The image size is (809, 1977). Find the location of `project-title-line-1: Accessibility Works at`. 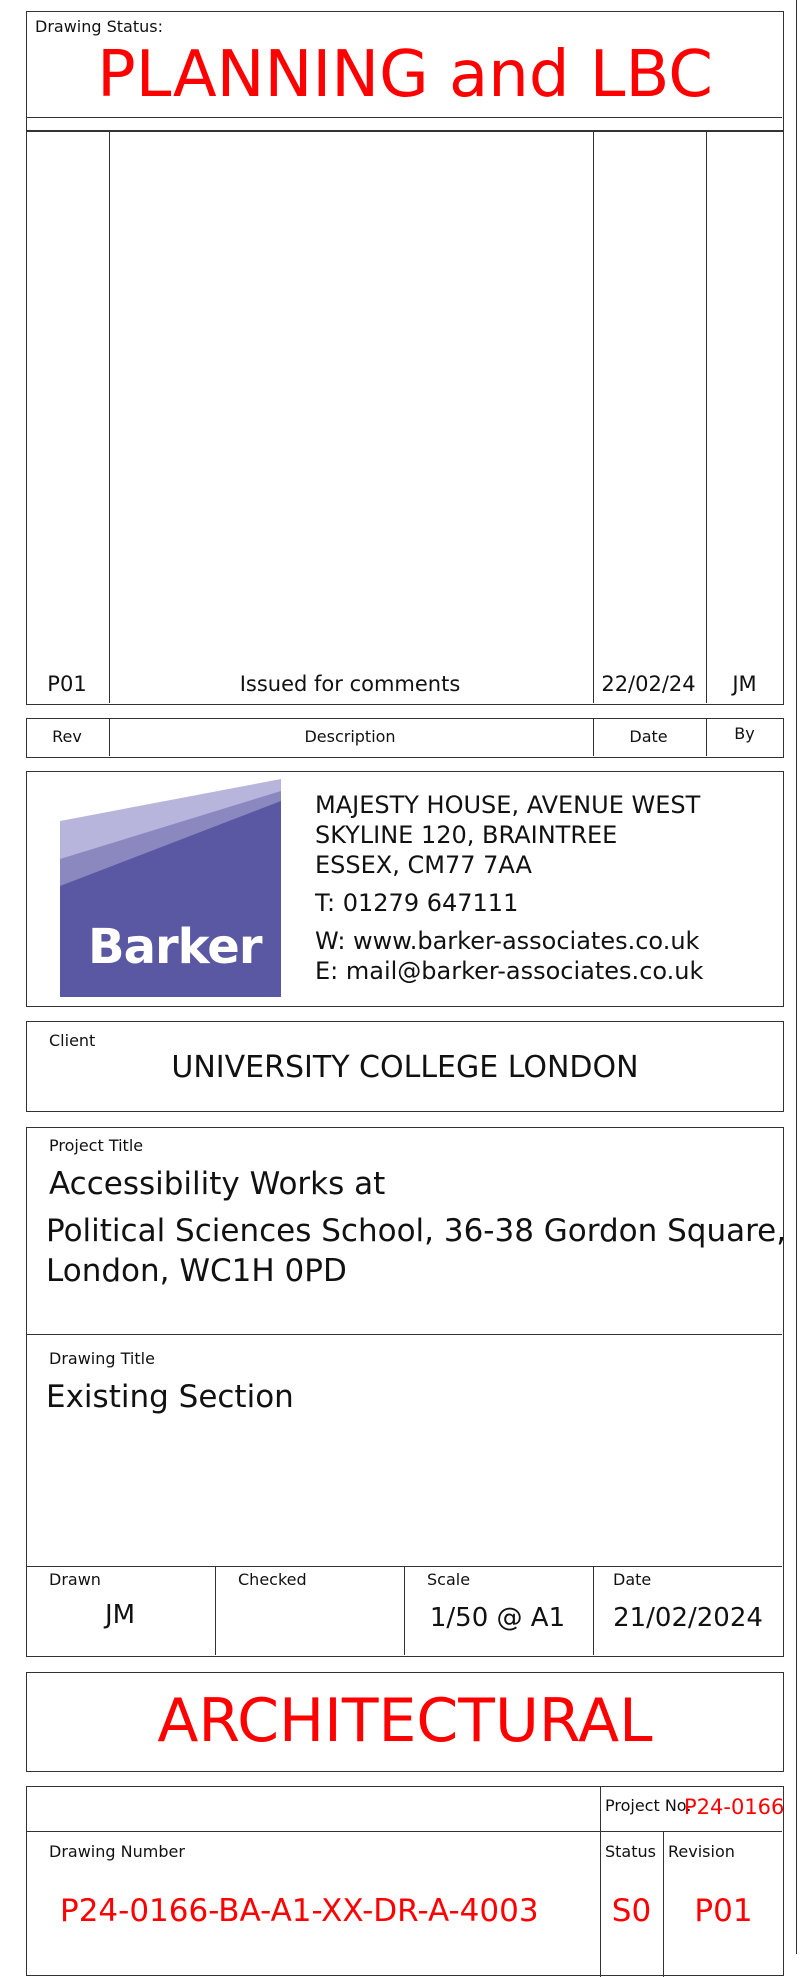

project-title-line-1: Accessibility Works at is located at coordinates (217, 1184).